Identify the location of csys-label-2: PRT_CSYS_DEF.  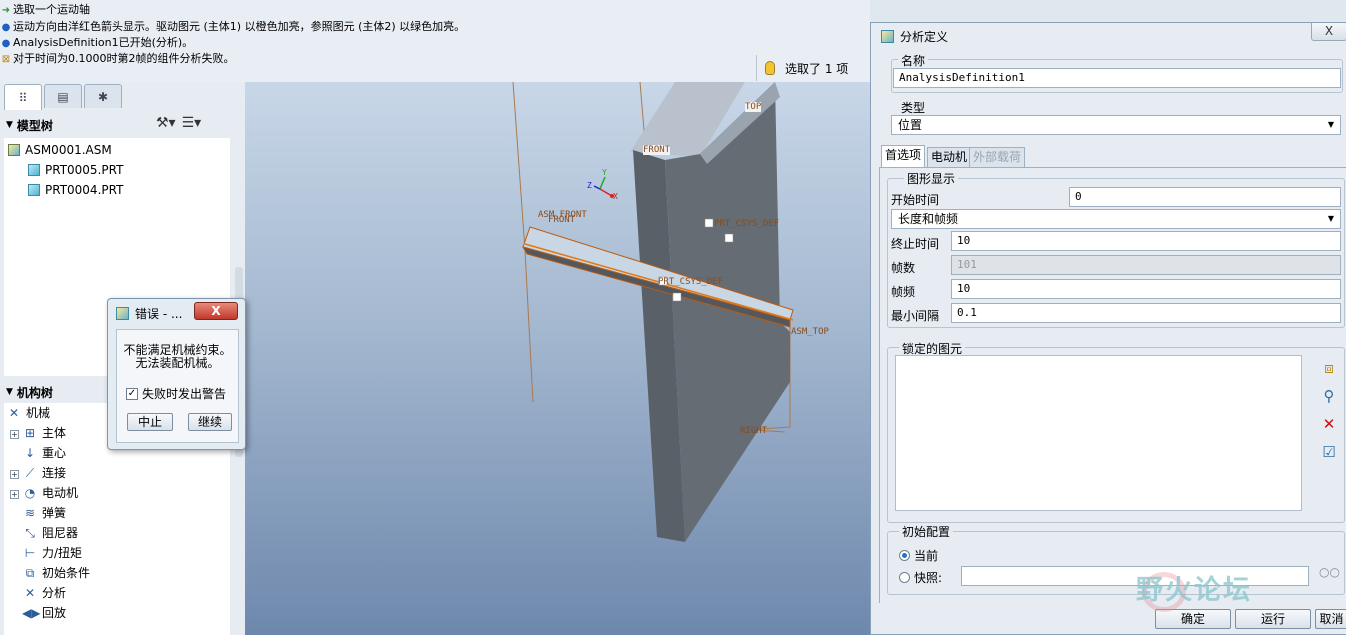
(690, 282).